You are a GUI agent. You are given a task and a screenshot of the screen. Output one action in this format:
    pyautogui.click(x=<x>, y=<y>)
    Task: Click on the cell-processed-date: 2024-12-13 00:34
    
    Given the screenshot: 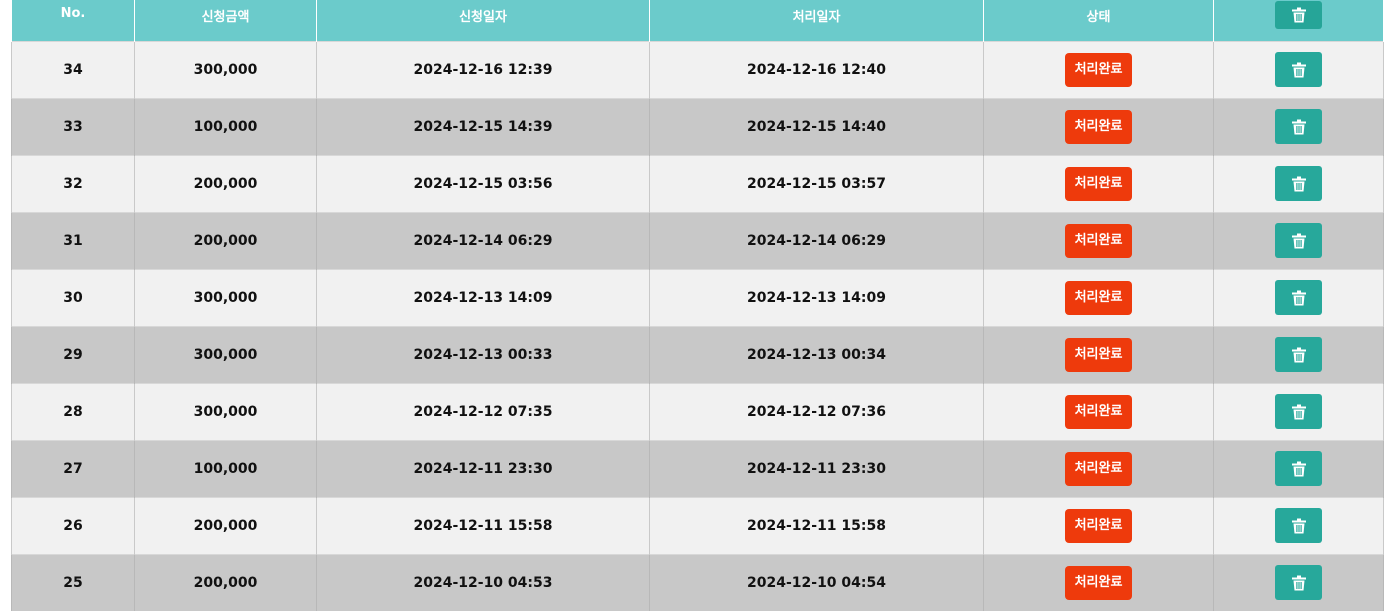 What is the action you would take?
    pyautogui.click(x=816, y=354)
    